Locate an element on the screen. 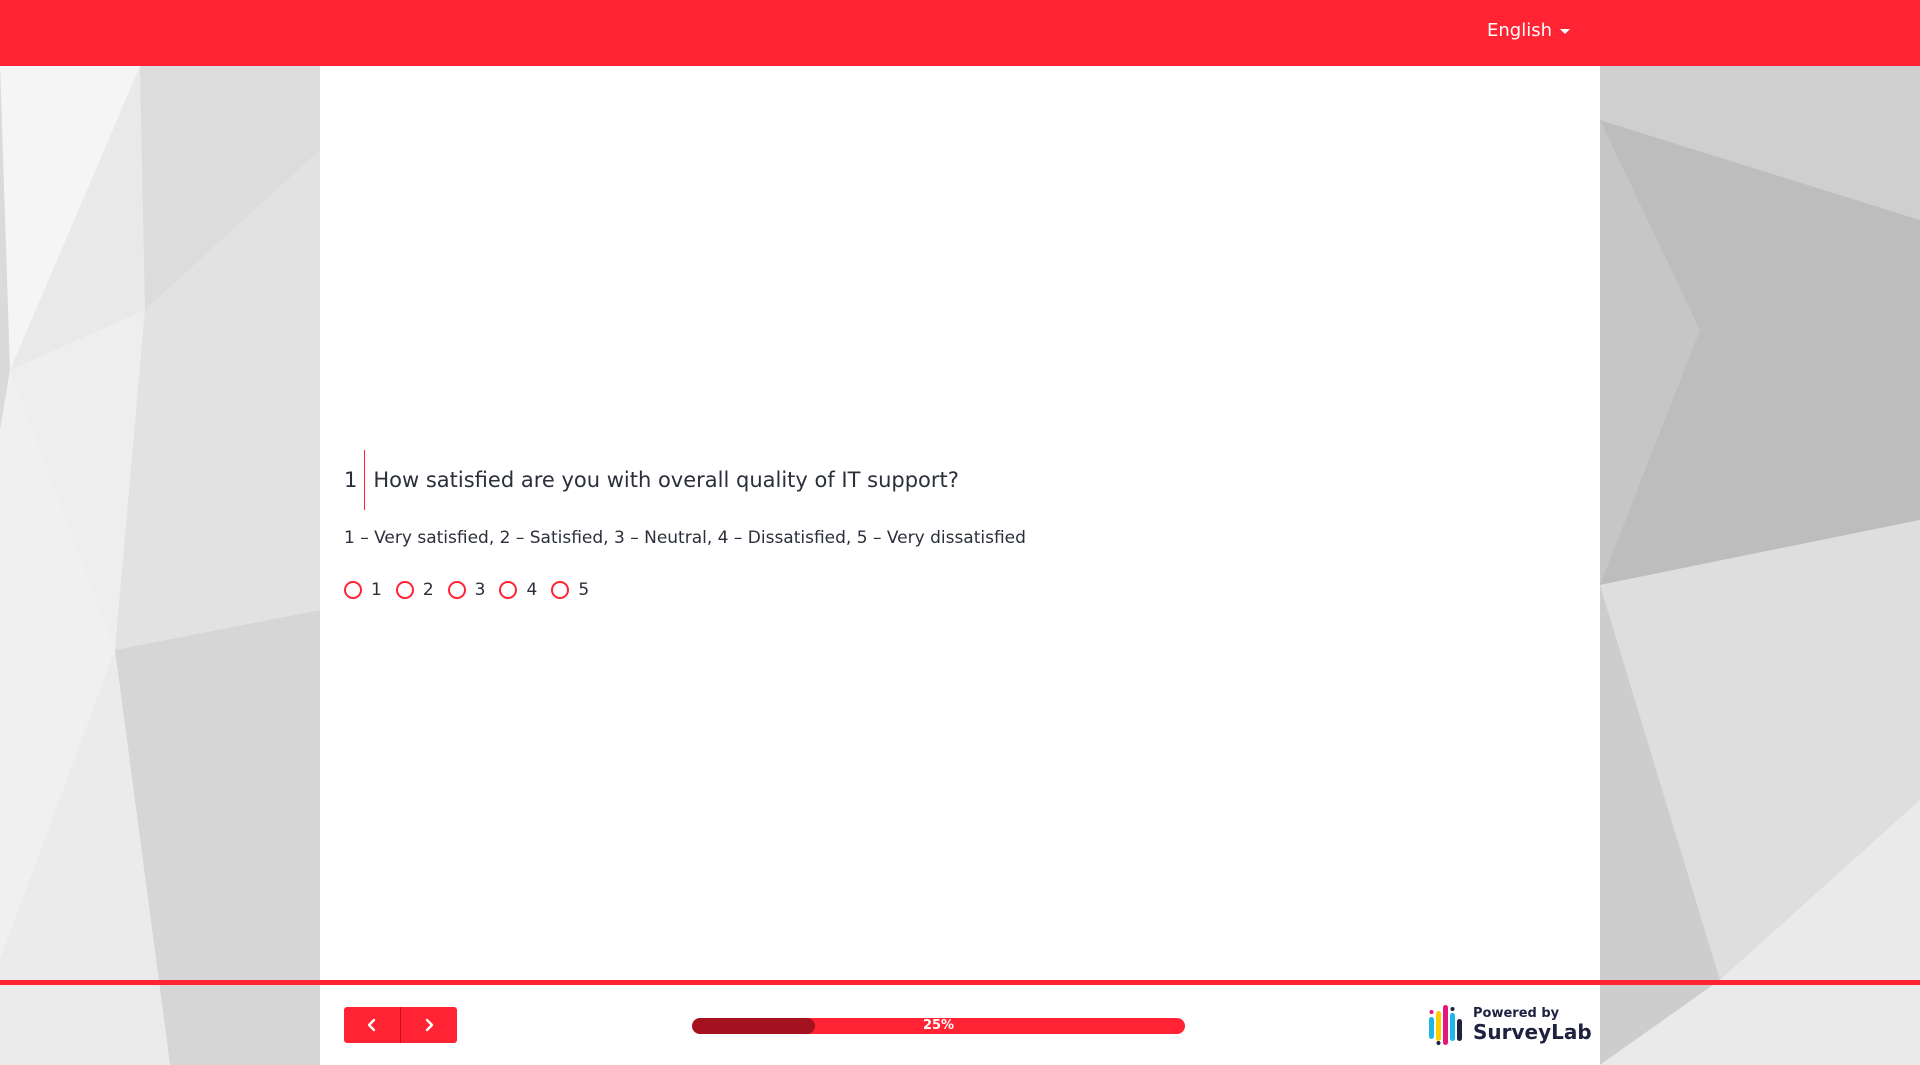 The width and height of the screenshot is (1920, 1065). powered-by-text: Powered by SurveyLab is located at coordinates (1532, 1025).